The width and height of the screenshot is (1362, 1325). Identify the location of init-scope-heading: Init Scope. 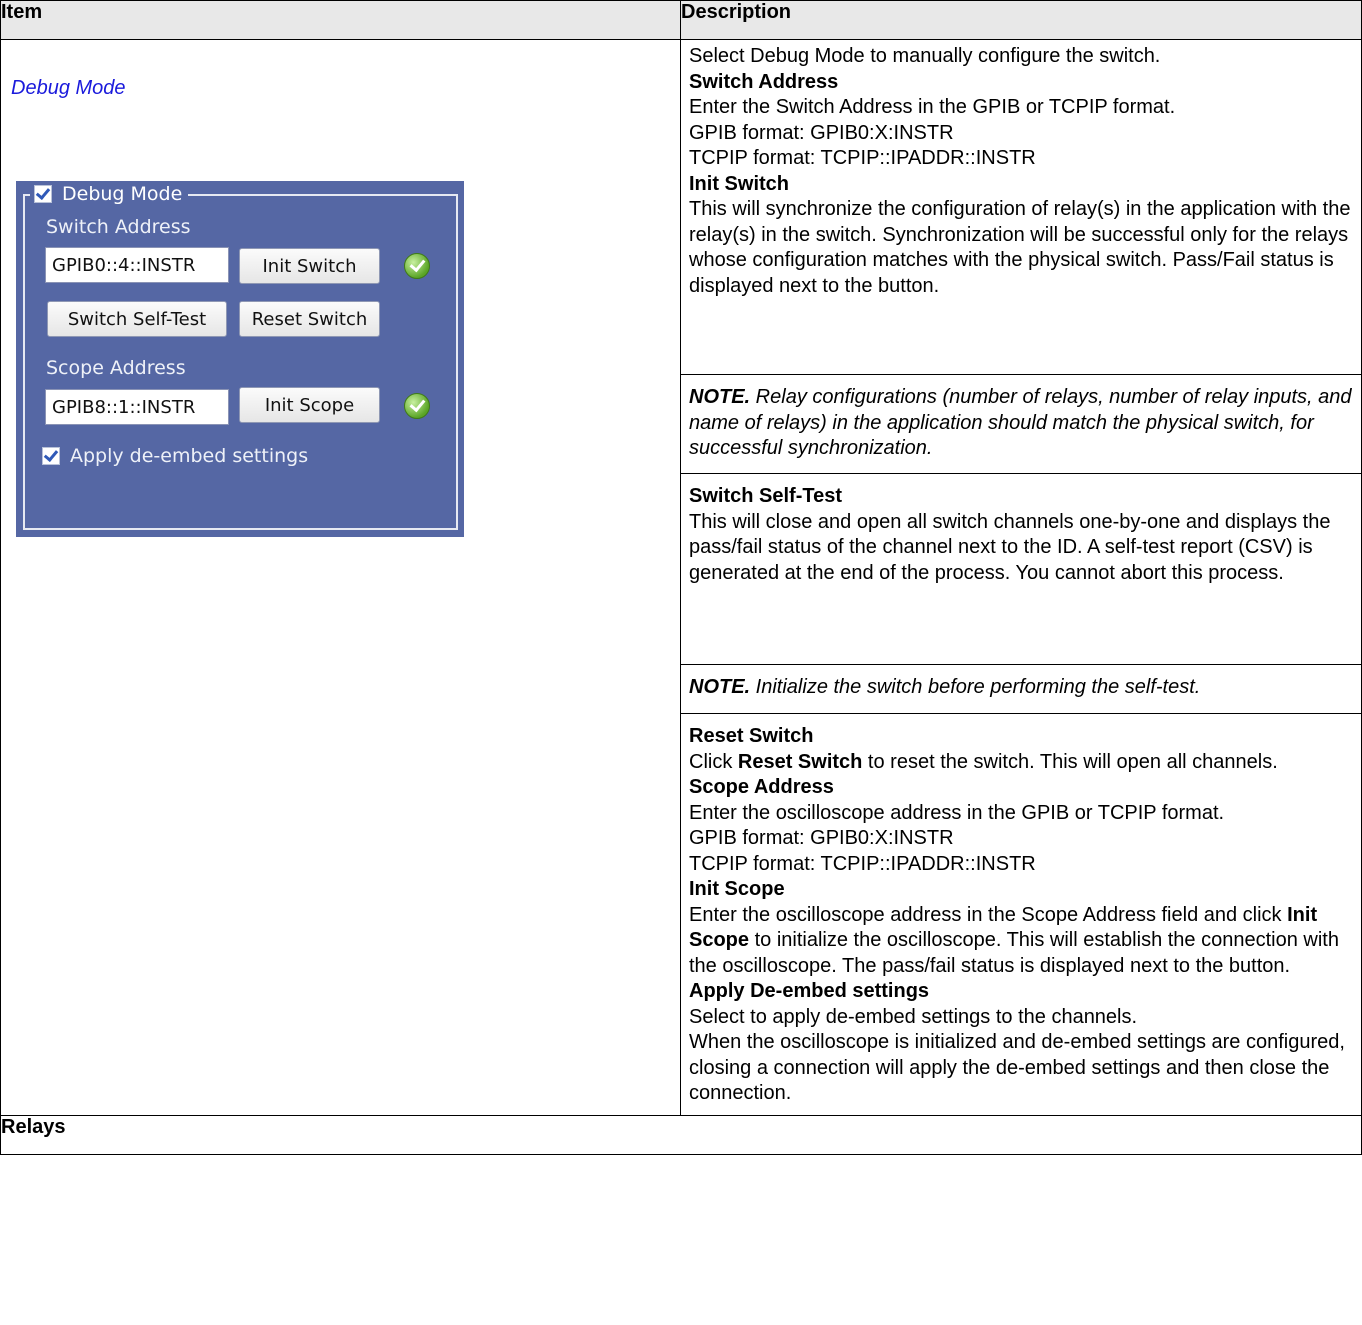
(737, 889).